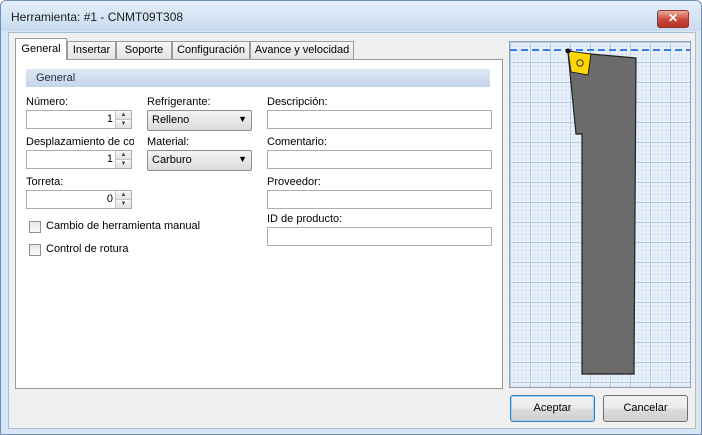 Image resolution: width=702 pixels, height=435 pixels. Describe the element at coordinates (294, 182) in the screenshot. I see `proveedor-label: Proveedor:` at that location.